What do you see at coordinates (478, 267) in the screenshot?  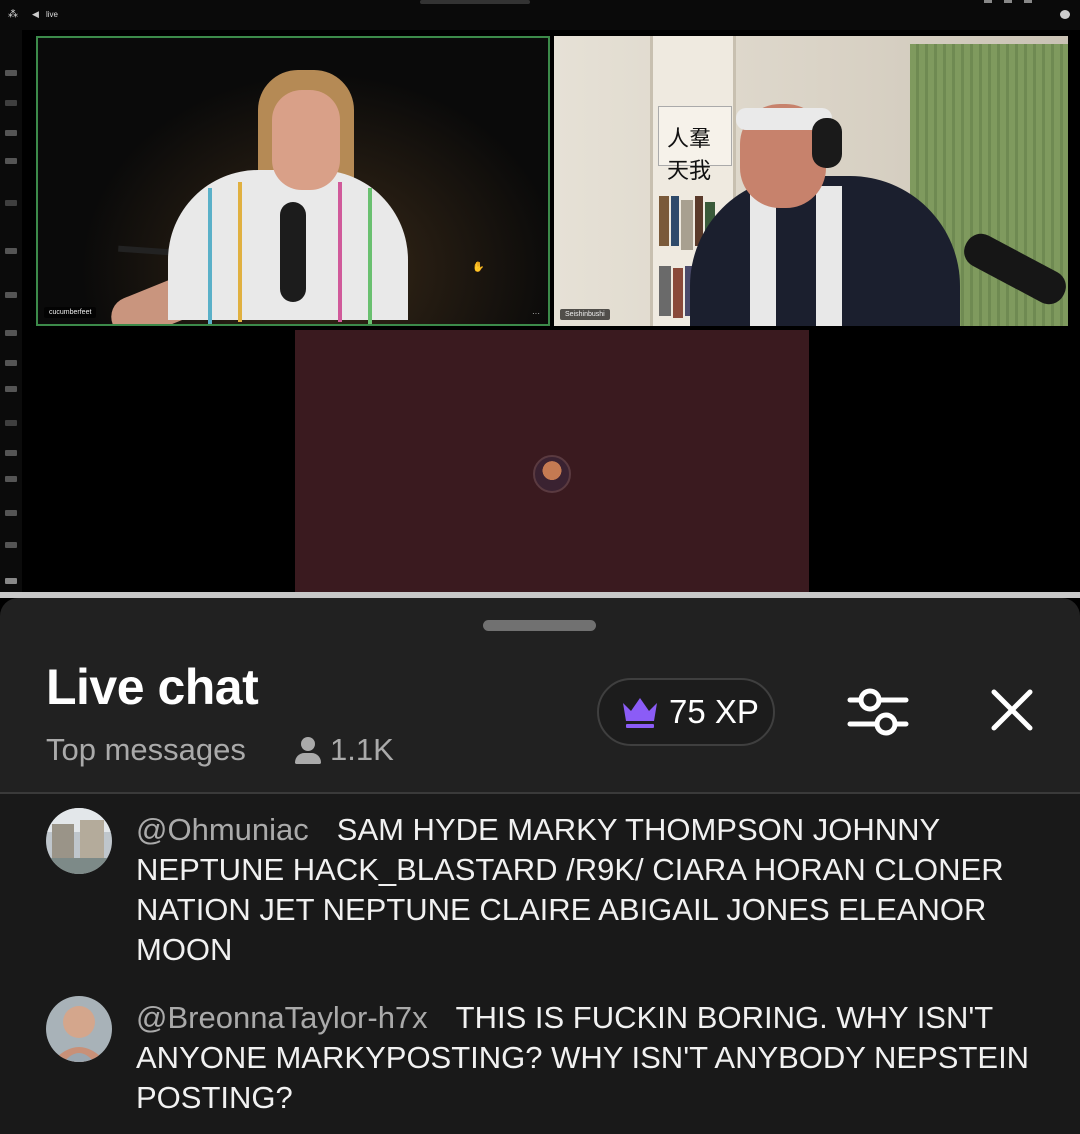 I see `mouse-cursor-icon: ✋` at bounding box center [478, 267].